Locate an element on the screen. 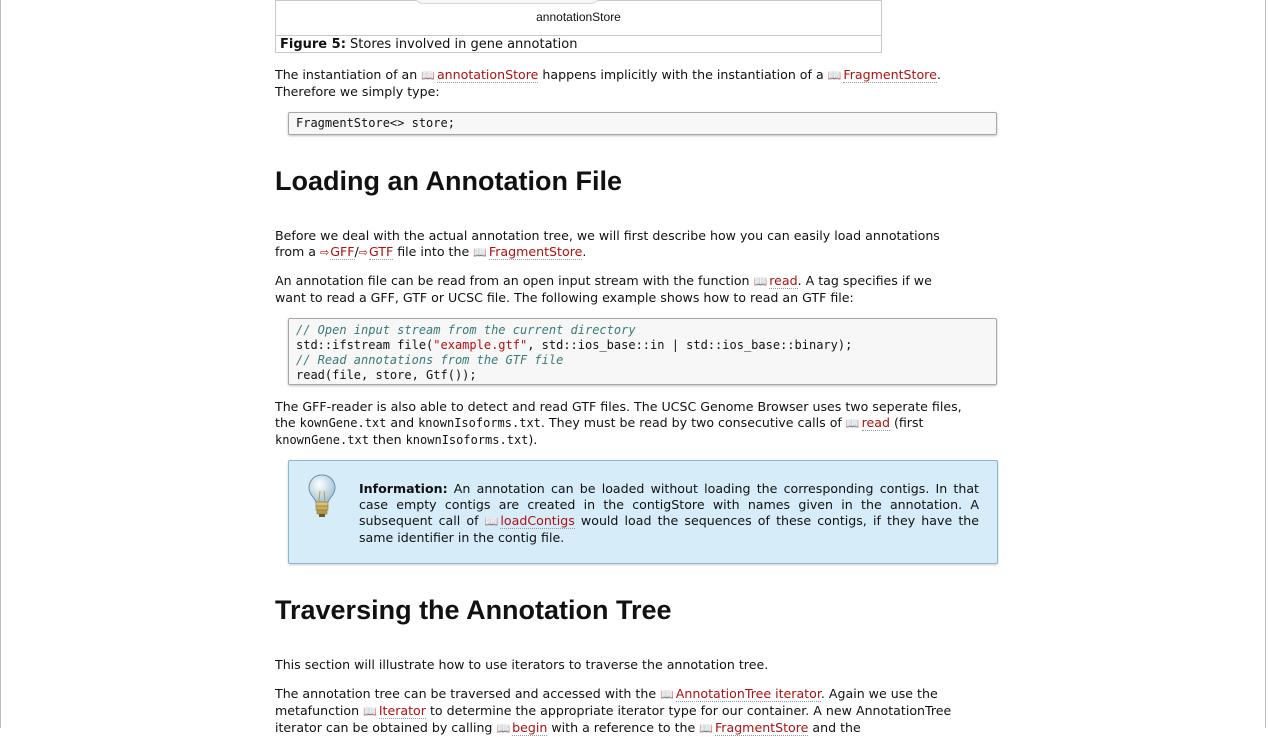  info-label: Information: is located at coordinates (403, 488).